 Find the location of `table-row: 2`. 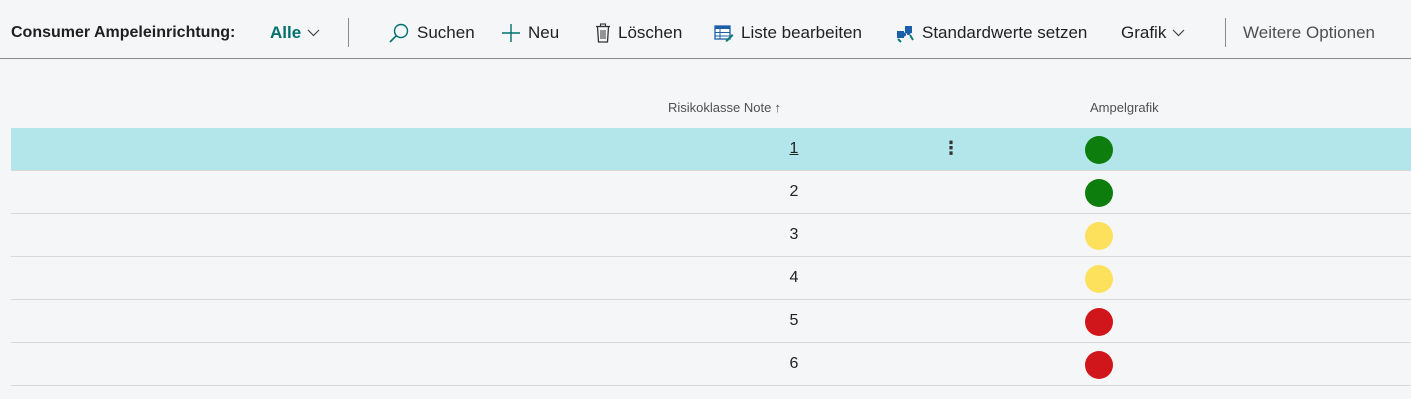

table-row: 2 is located at coordinates (711, 192).